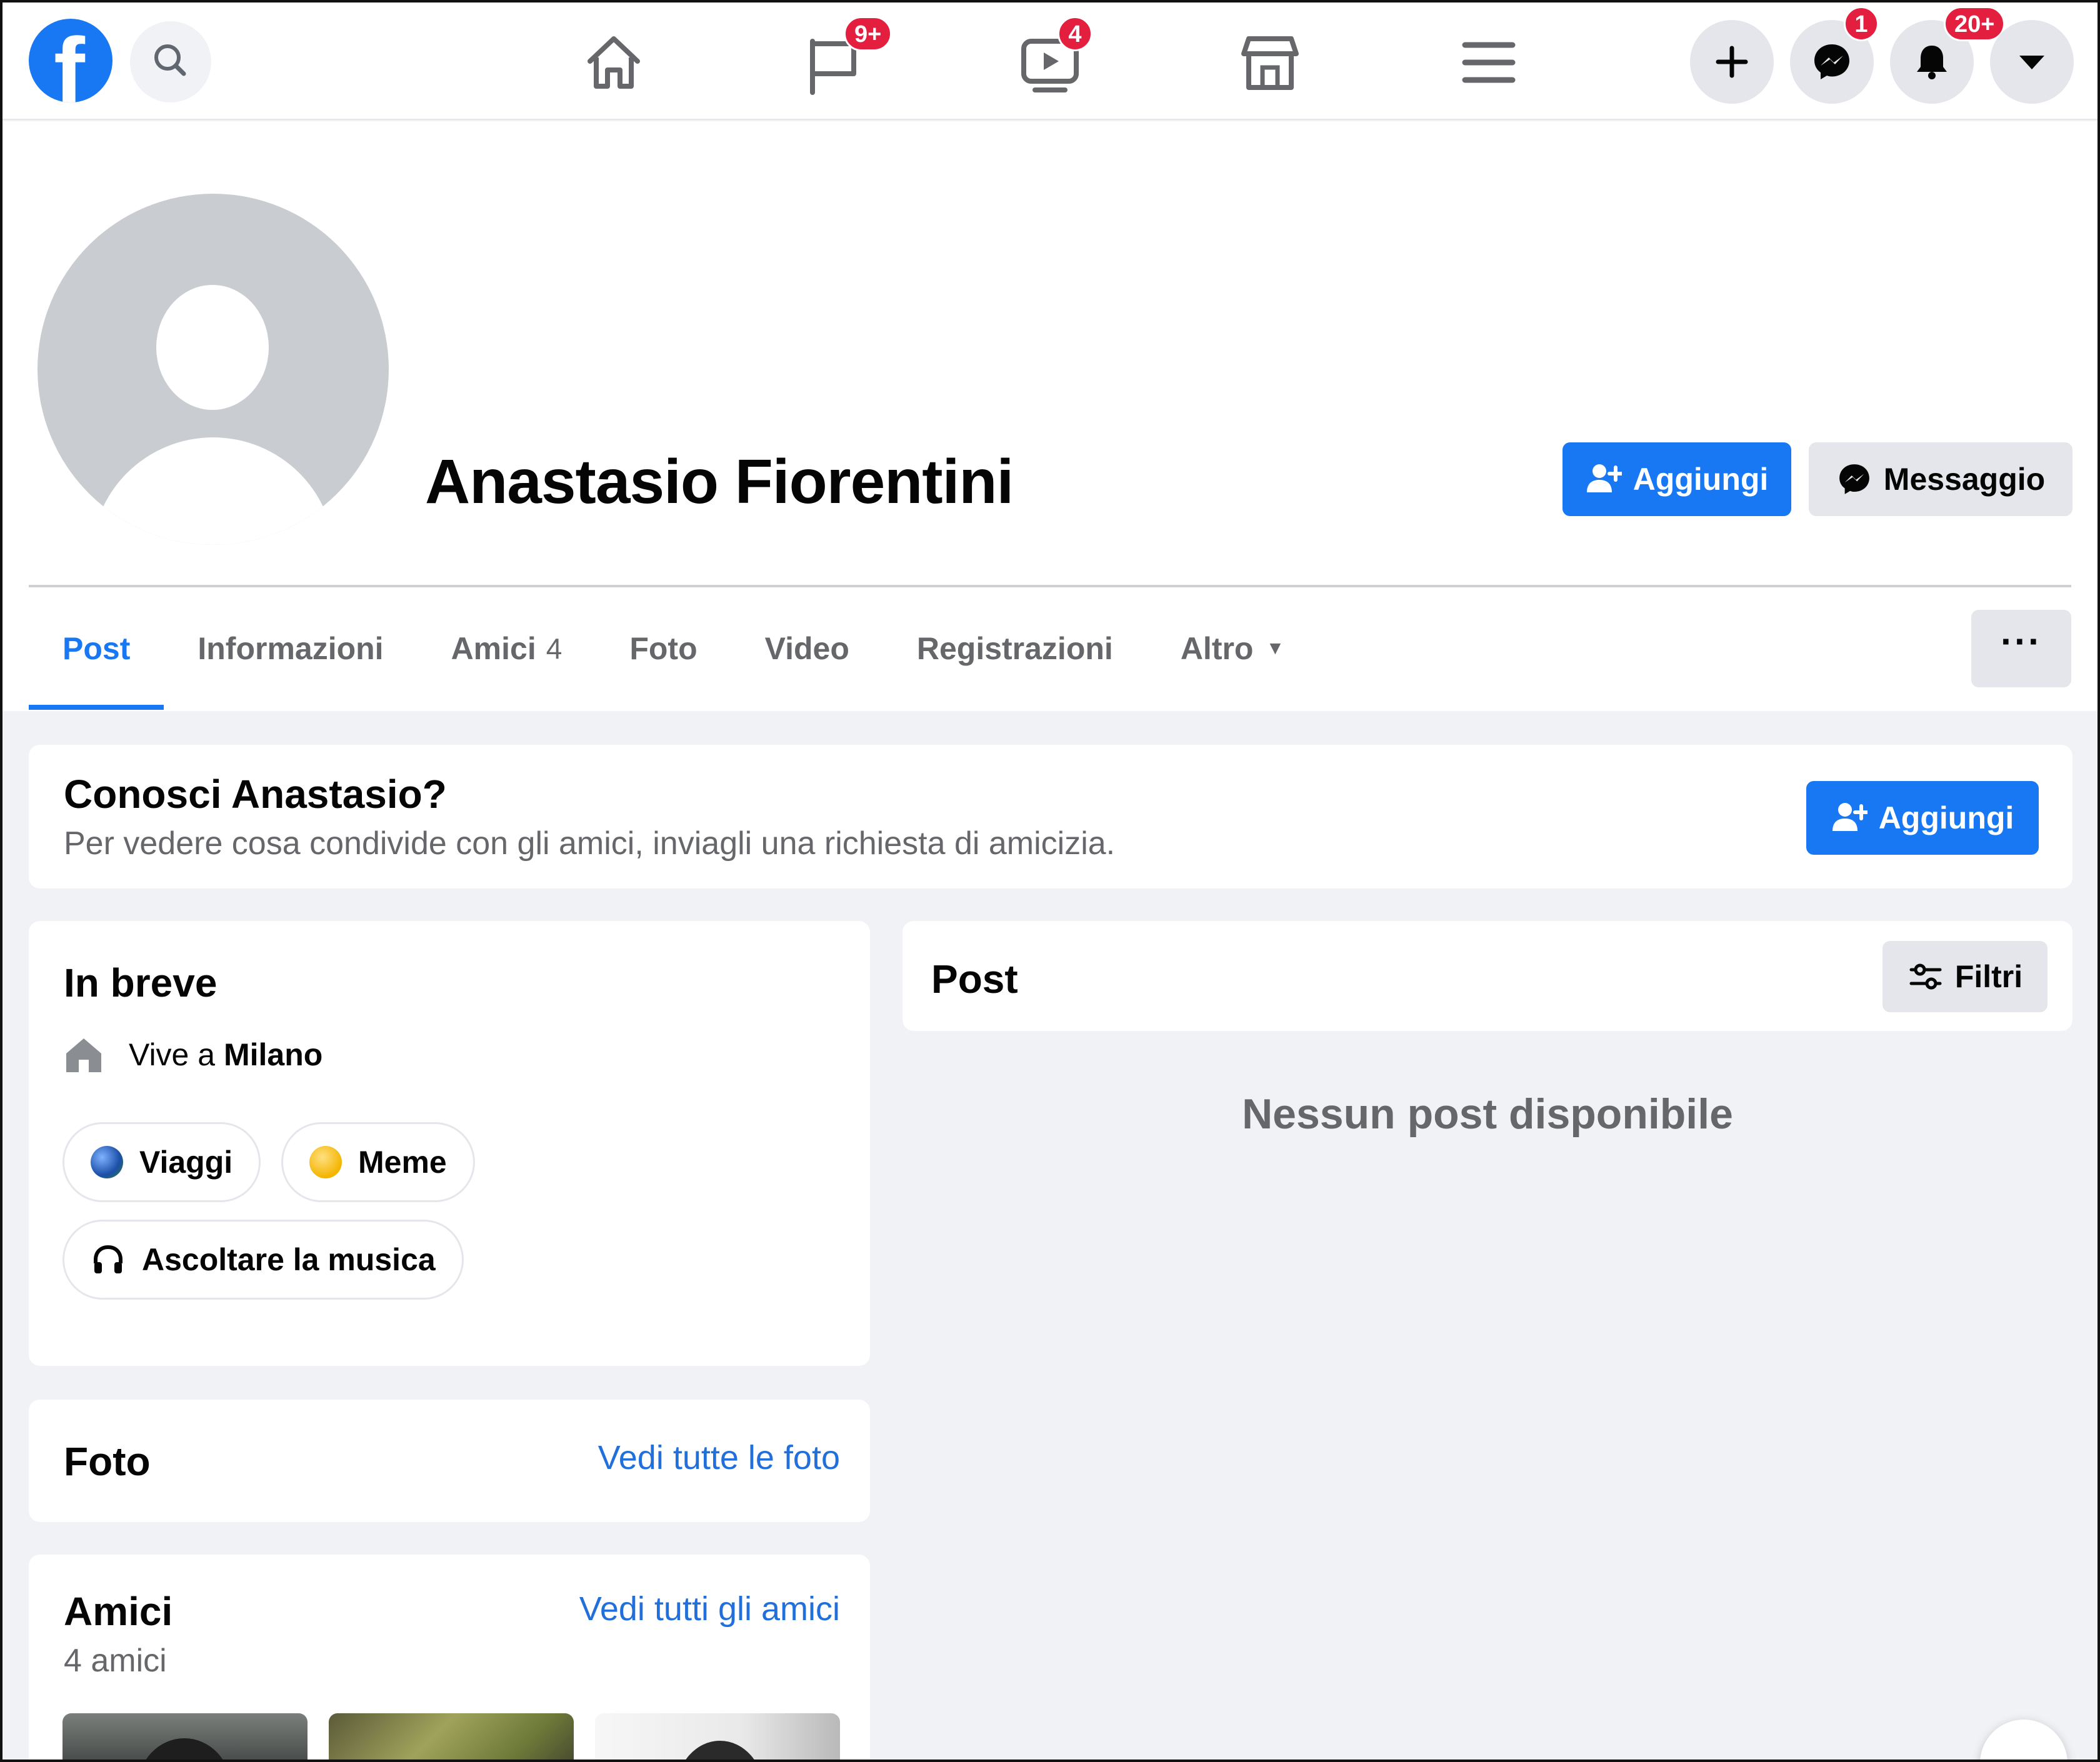 The width and height of the screenshot is (2100, 1762). I want to click on tab-label: Altro, so click(1217, 648).